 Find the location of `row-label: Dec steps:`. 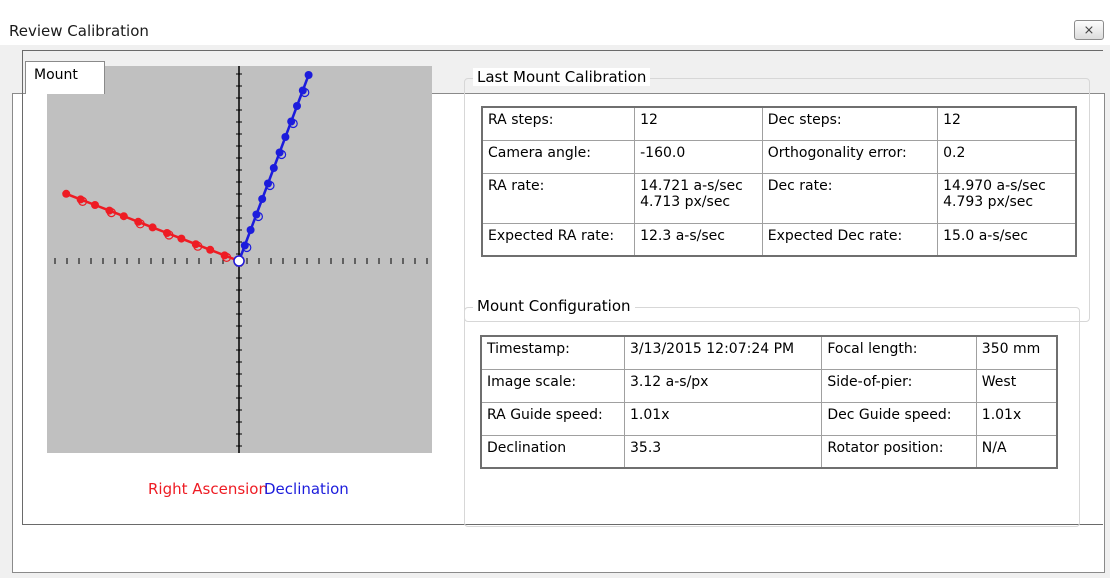

row-label: Dec steps: is located at coordinates (850, 123).